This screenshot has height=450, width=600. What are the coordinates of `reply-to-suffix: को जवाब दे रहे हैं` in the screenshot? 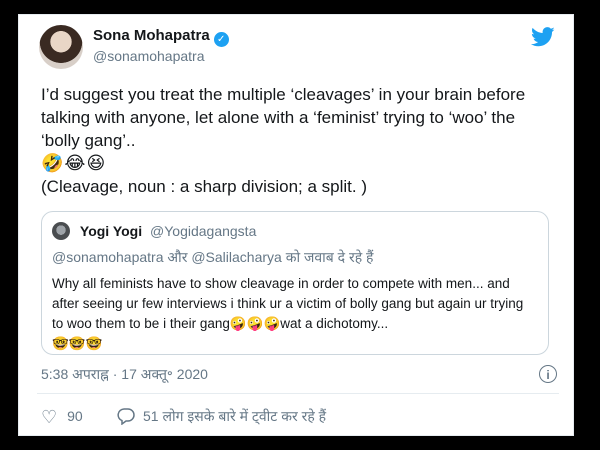 It's located at (327, 257).